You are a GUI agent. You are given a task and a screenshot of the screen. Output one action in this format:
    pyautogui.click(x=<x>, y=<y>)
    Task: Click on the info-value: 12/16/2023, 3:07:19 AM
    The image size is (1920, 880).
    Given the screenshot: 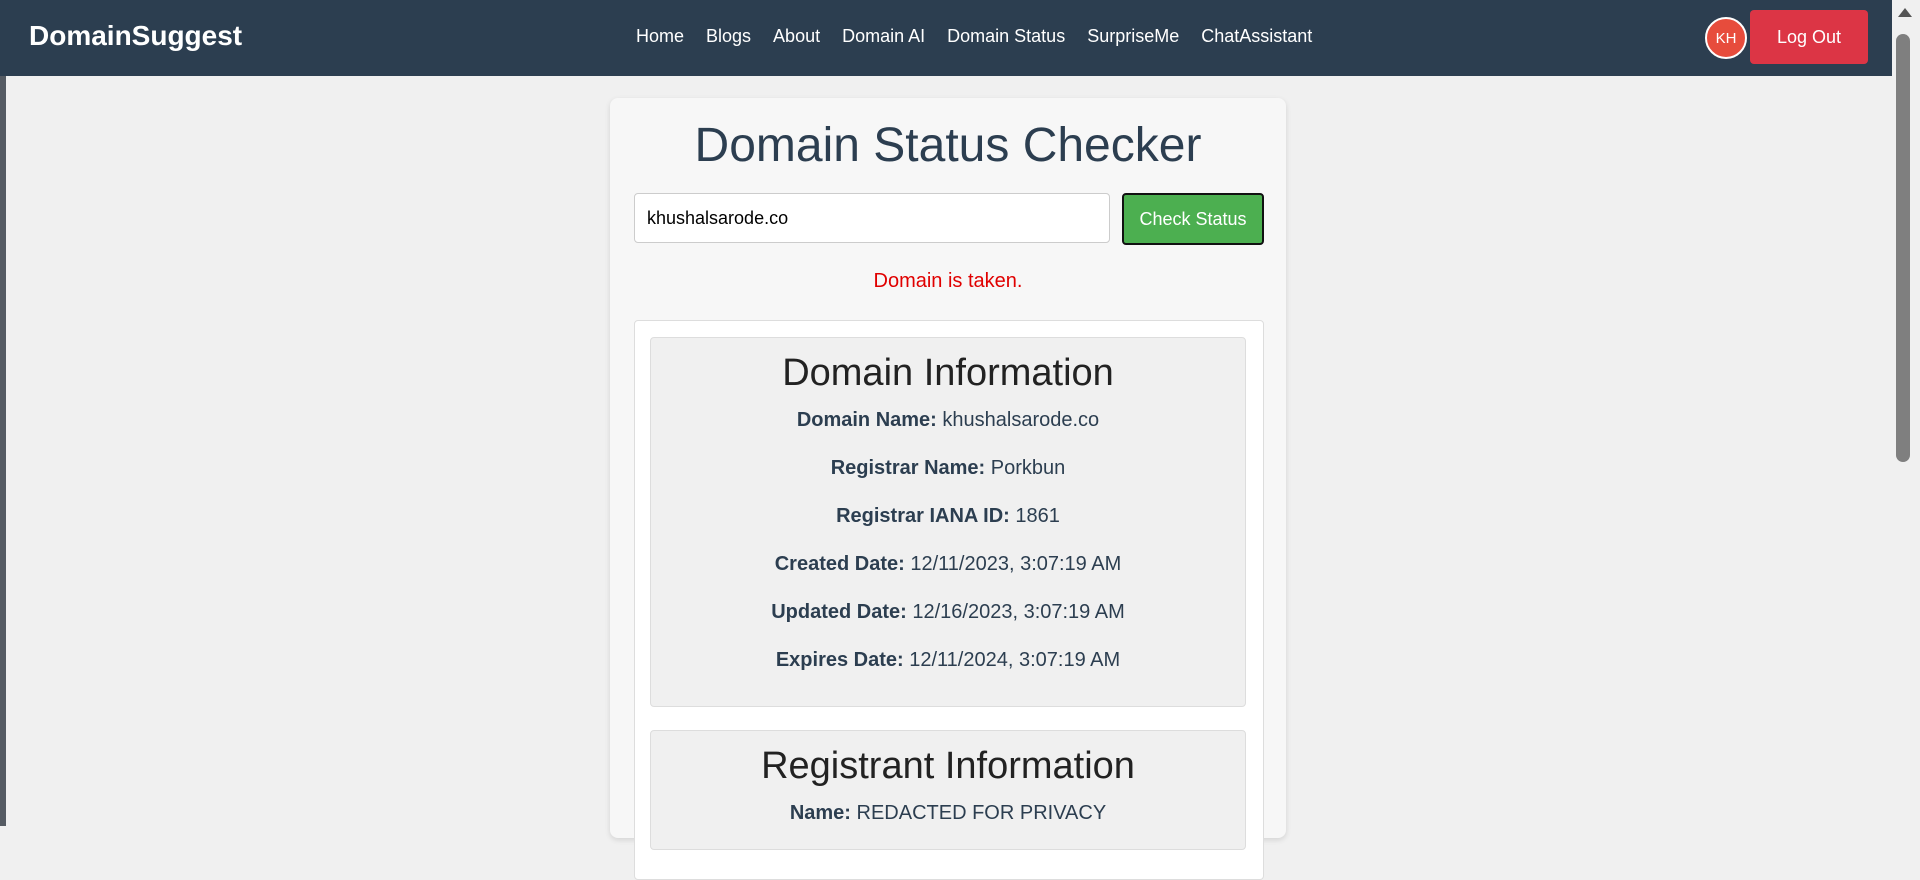 What is the action you would take?
    pyautogui.click(x=1018, y=612)
    